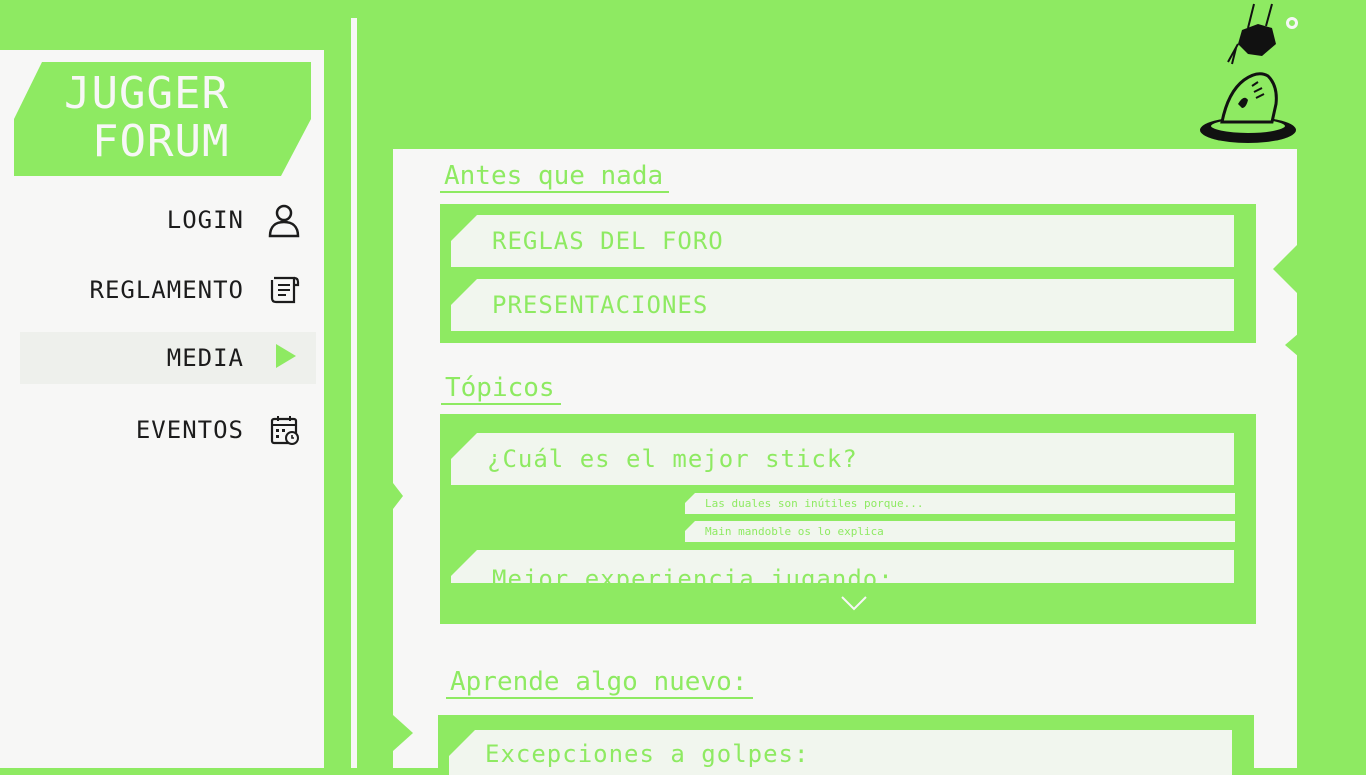 Image resolution: width=1366 pixels, height=775 pixels. Describe the element at coordinates (960, 531) in the screenshot. I see `topic-reply: Main mandoble os lo explica` at that location.